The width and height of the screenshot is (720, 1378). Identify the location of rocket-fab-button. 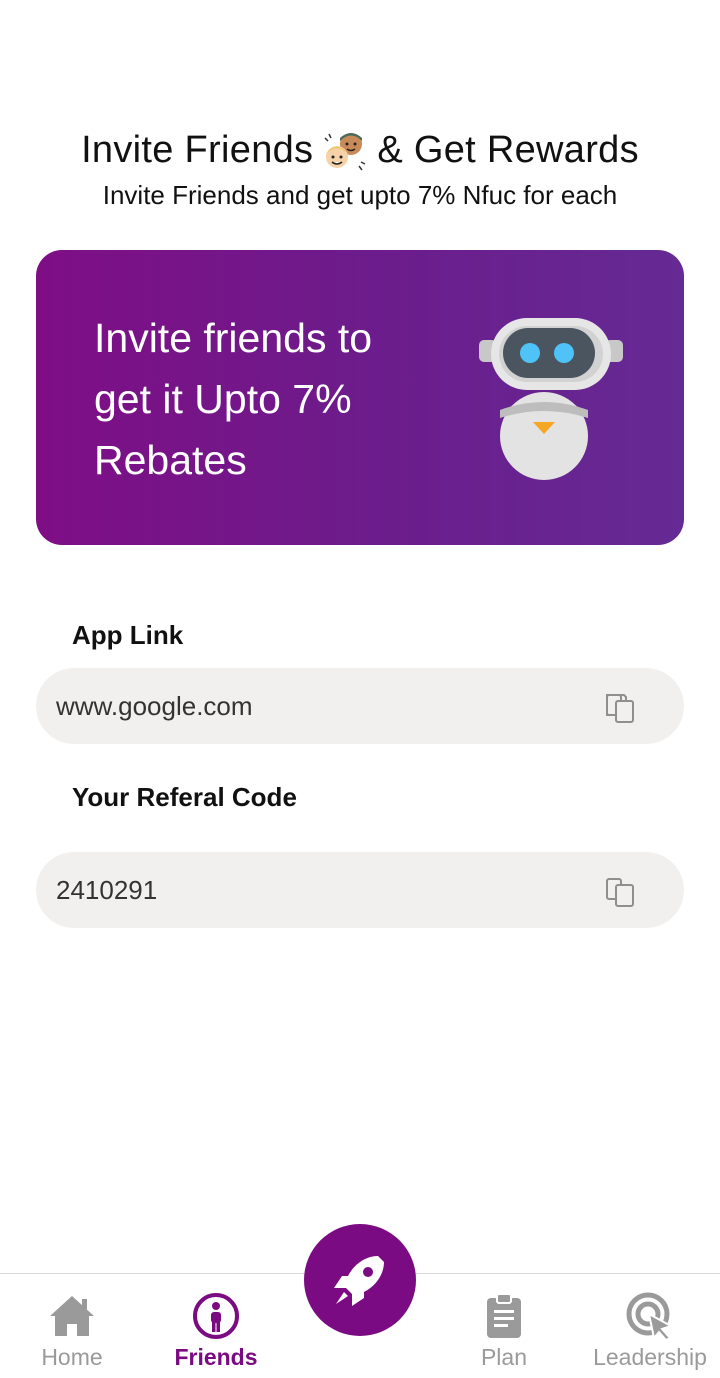
(360, 1280).